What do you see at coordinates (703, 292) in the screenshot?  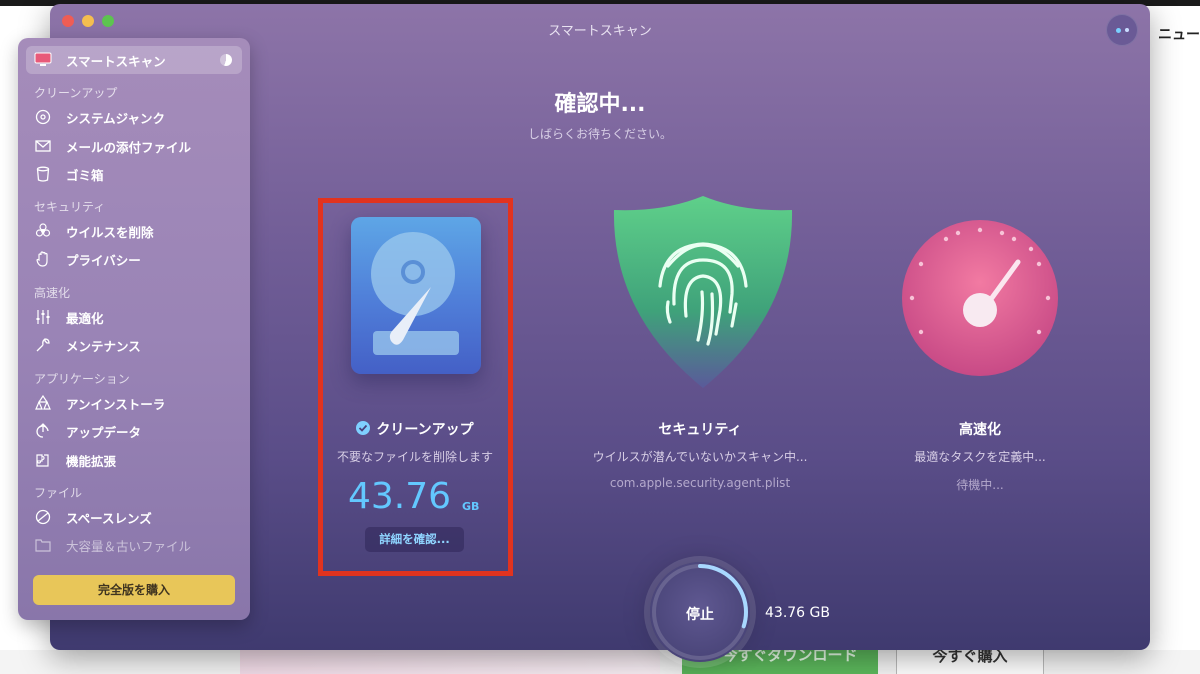 I see `security-shield-icon` at bounding box center [703, 292].